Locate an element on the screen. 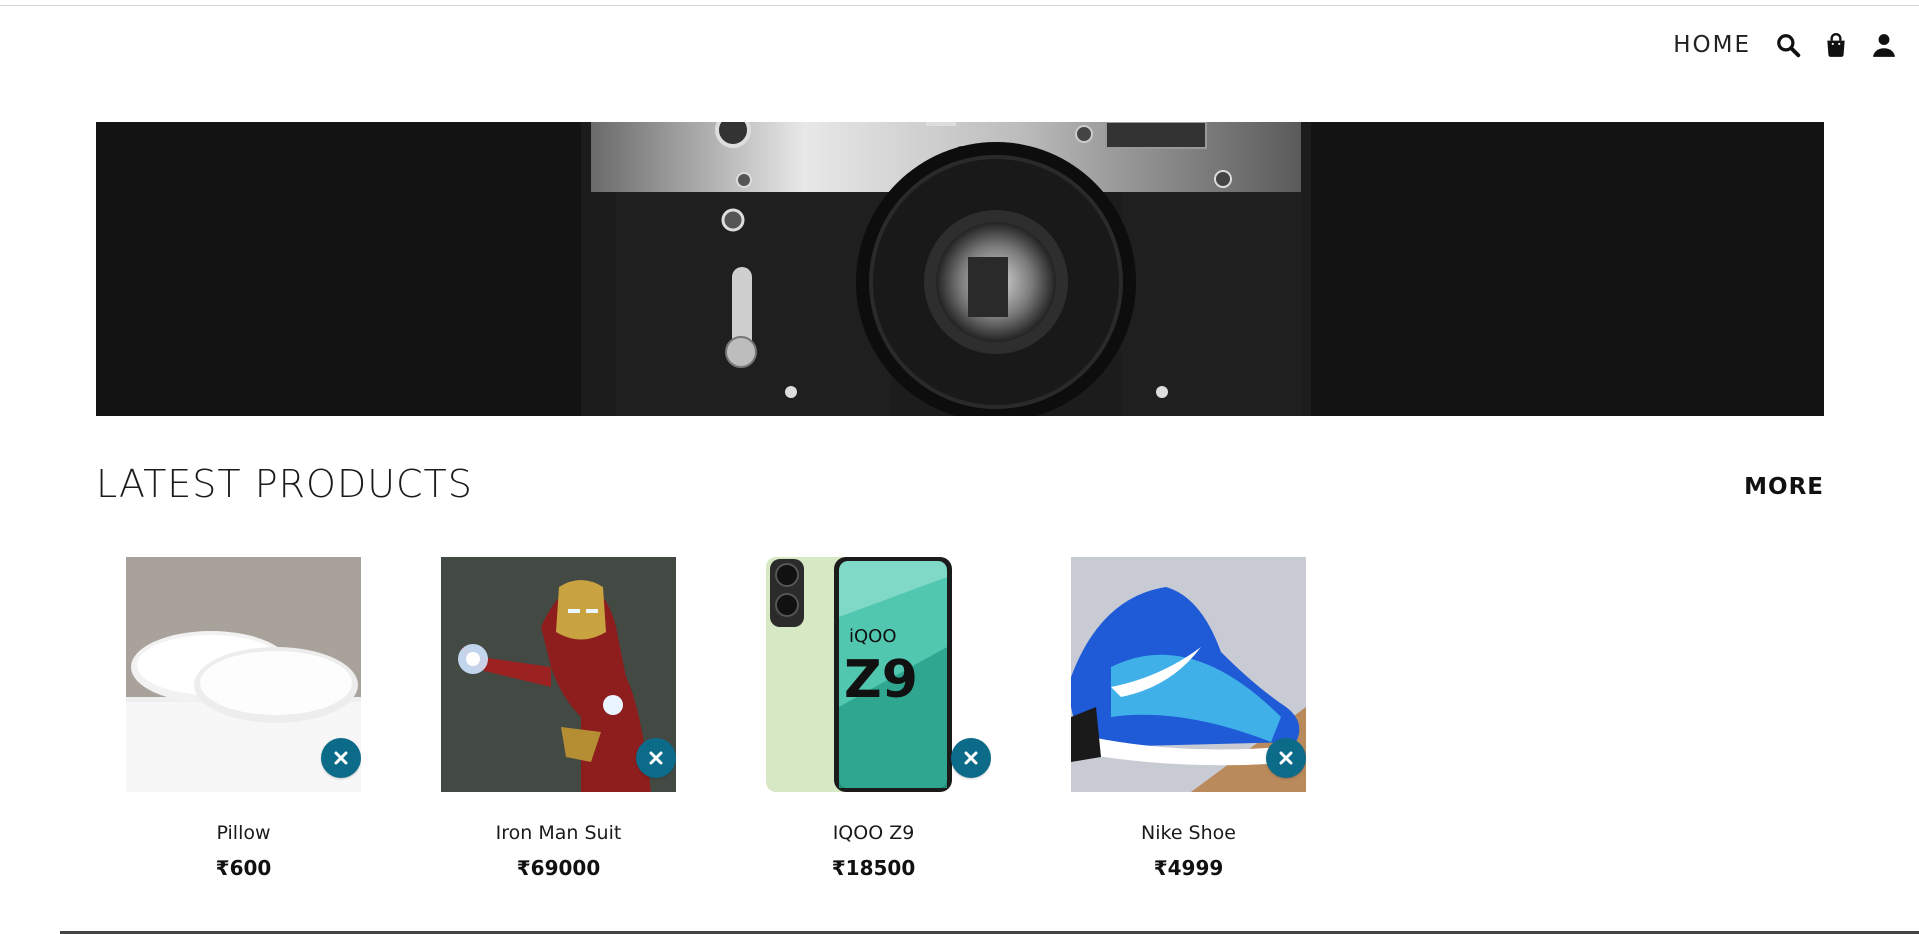 The image size is (1919, 934). product-price: ₹18500 is located at coordinates (873, 868).